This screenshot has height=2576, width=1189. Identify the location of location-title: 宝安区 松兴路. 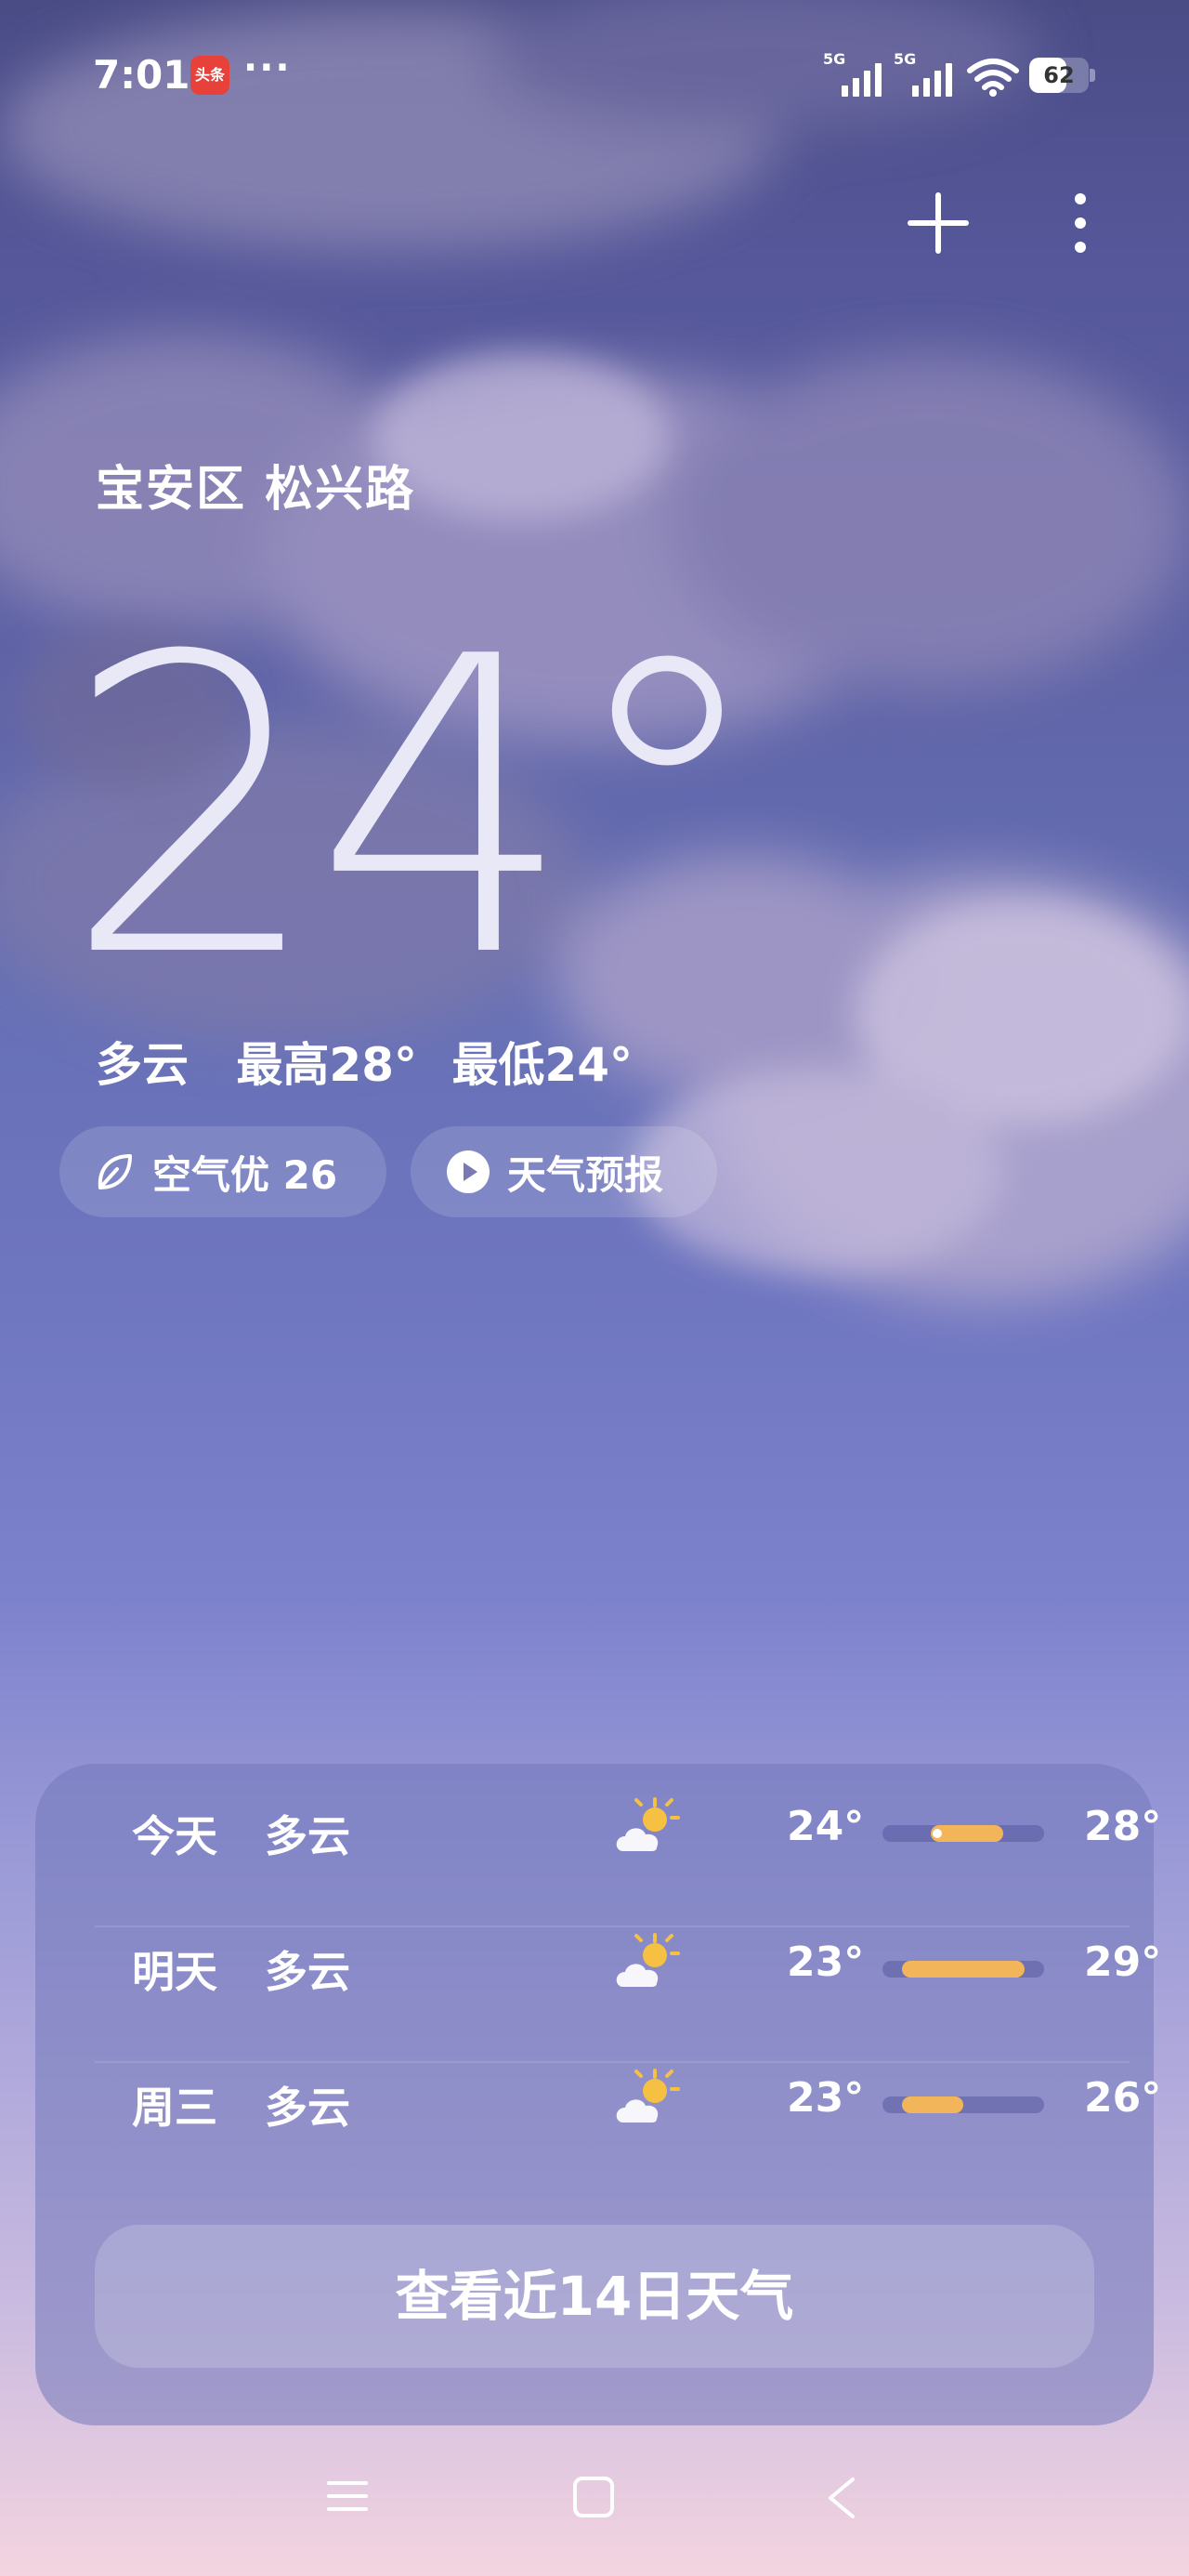
(256, 484).